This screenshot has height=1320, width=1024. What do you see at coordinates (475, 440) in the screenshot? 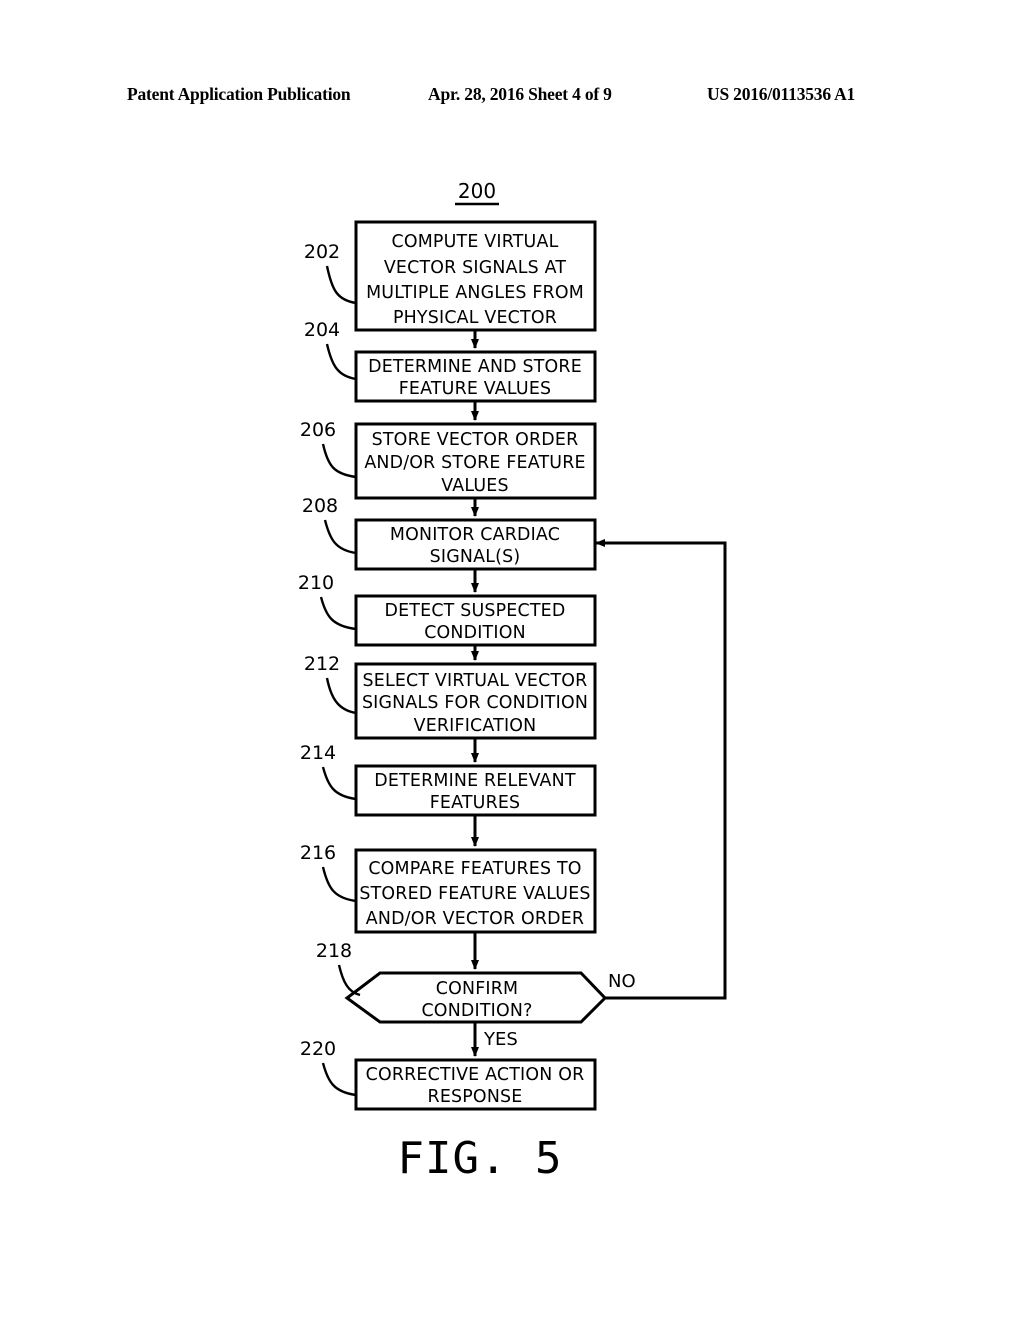
I see `node-206-line-1: STORE VECTOR ORDER` at bounding box center [475, 440].